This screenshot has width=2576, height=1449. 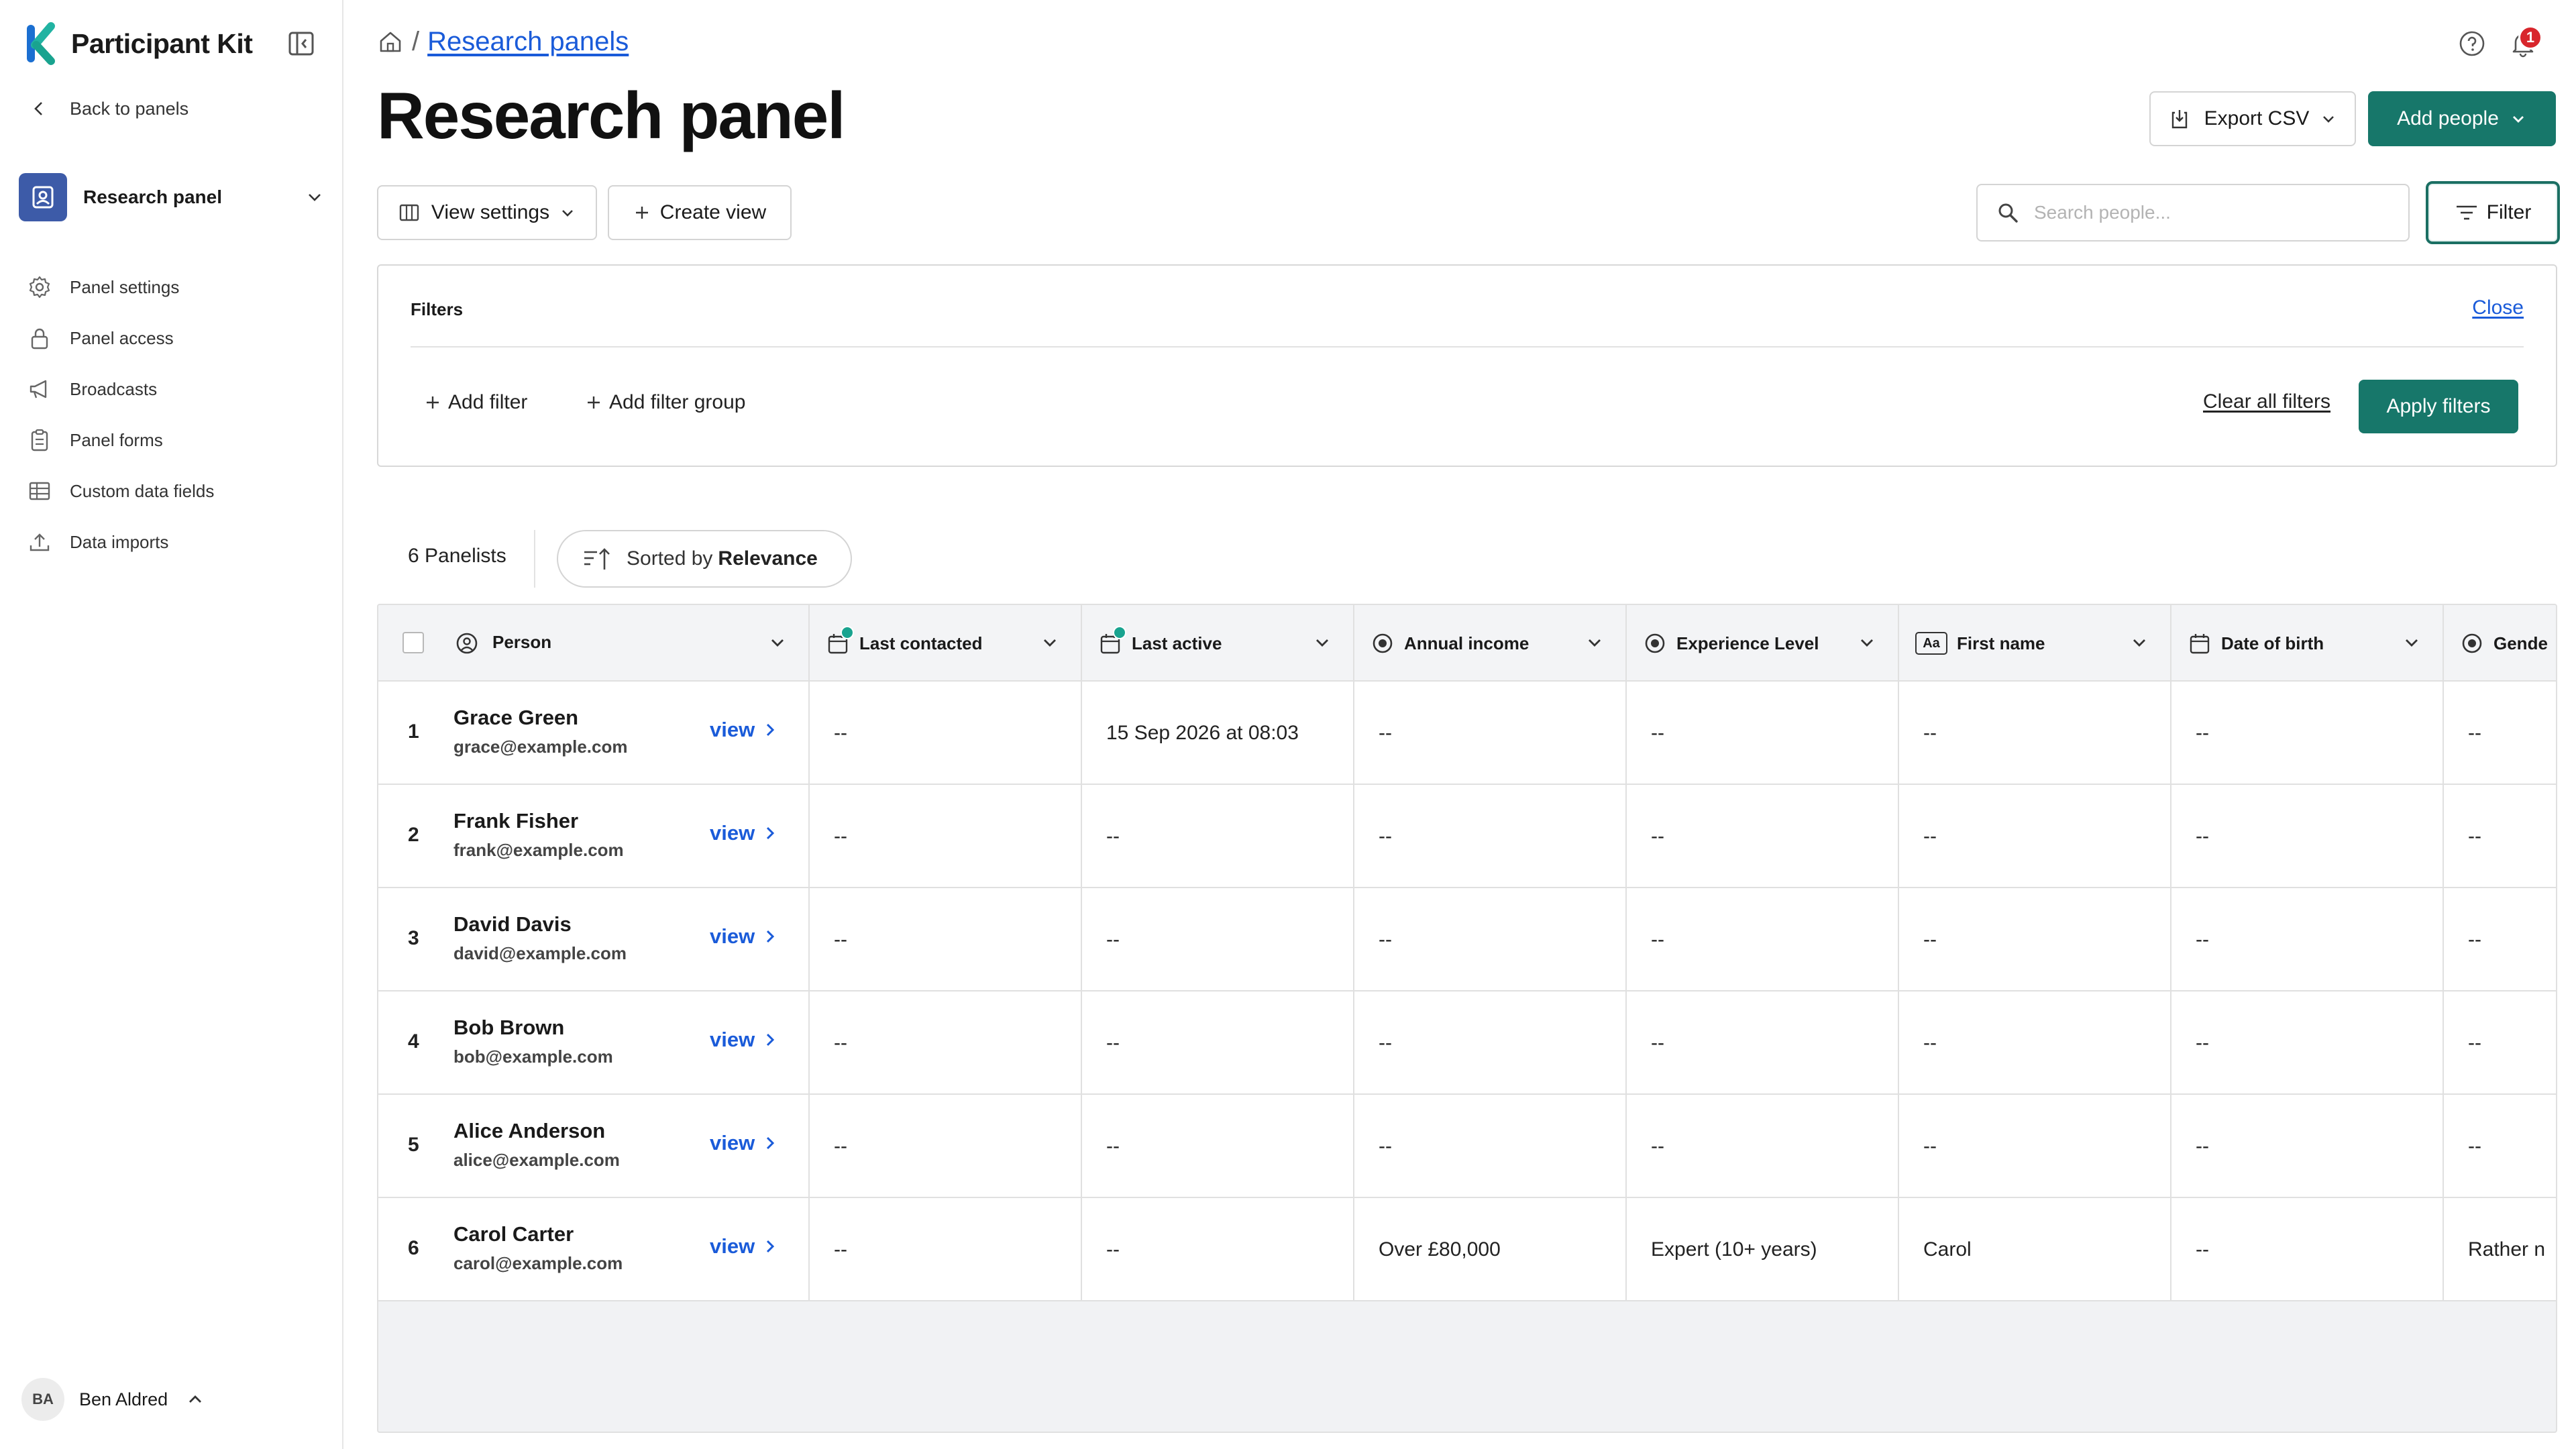 What do you see at coordinates (2035, 1249) in the screenshot?
I see `table-cell: Carol` at bounding box center [2035, 1249].